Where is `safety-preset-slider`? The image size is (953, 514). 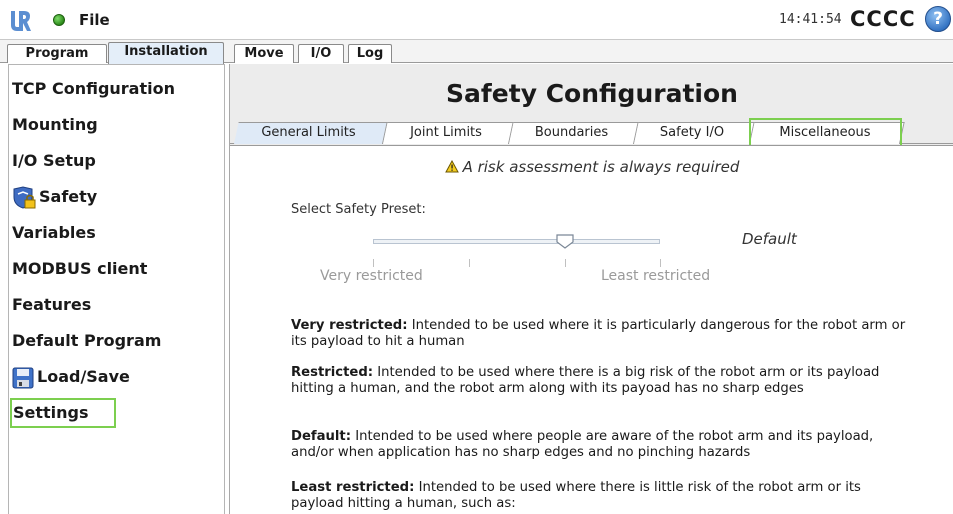
safety-preset-slider is located at coordinates (516, 241).